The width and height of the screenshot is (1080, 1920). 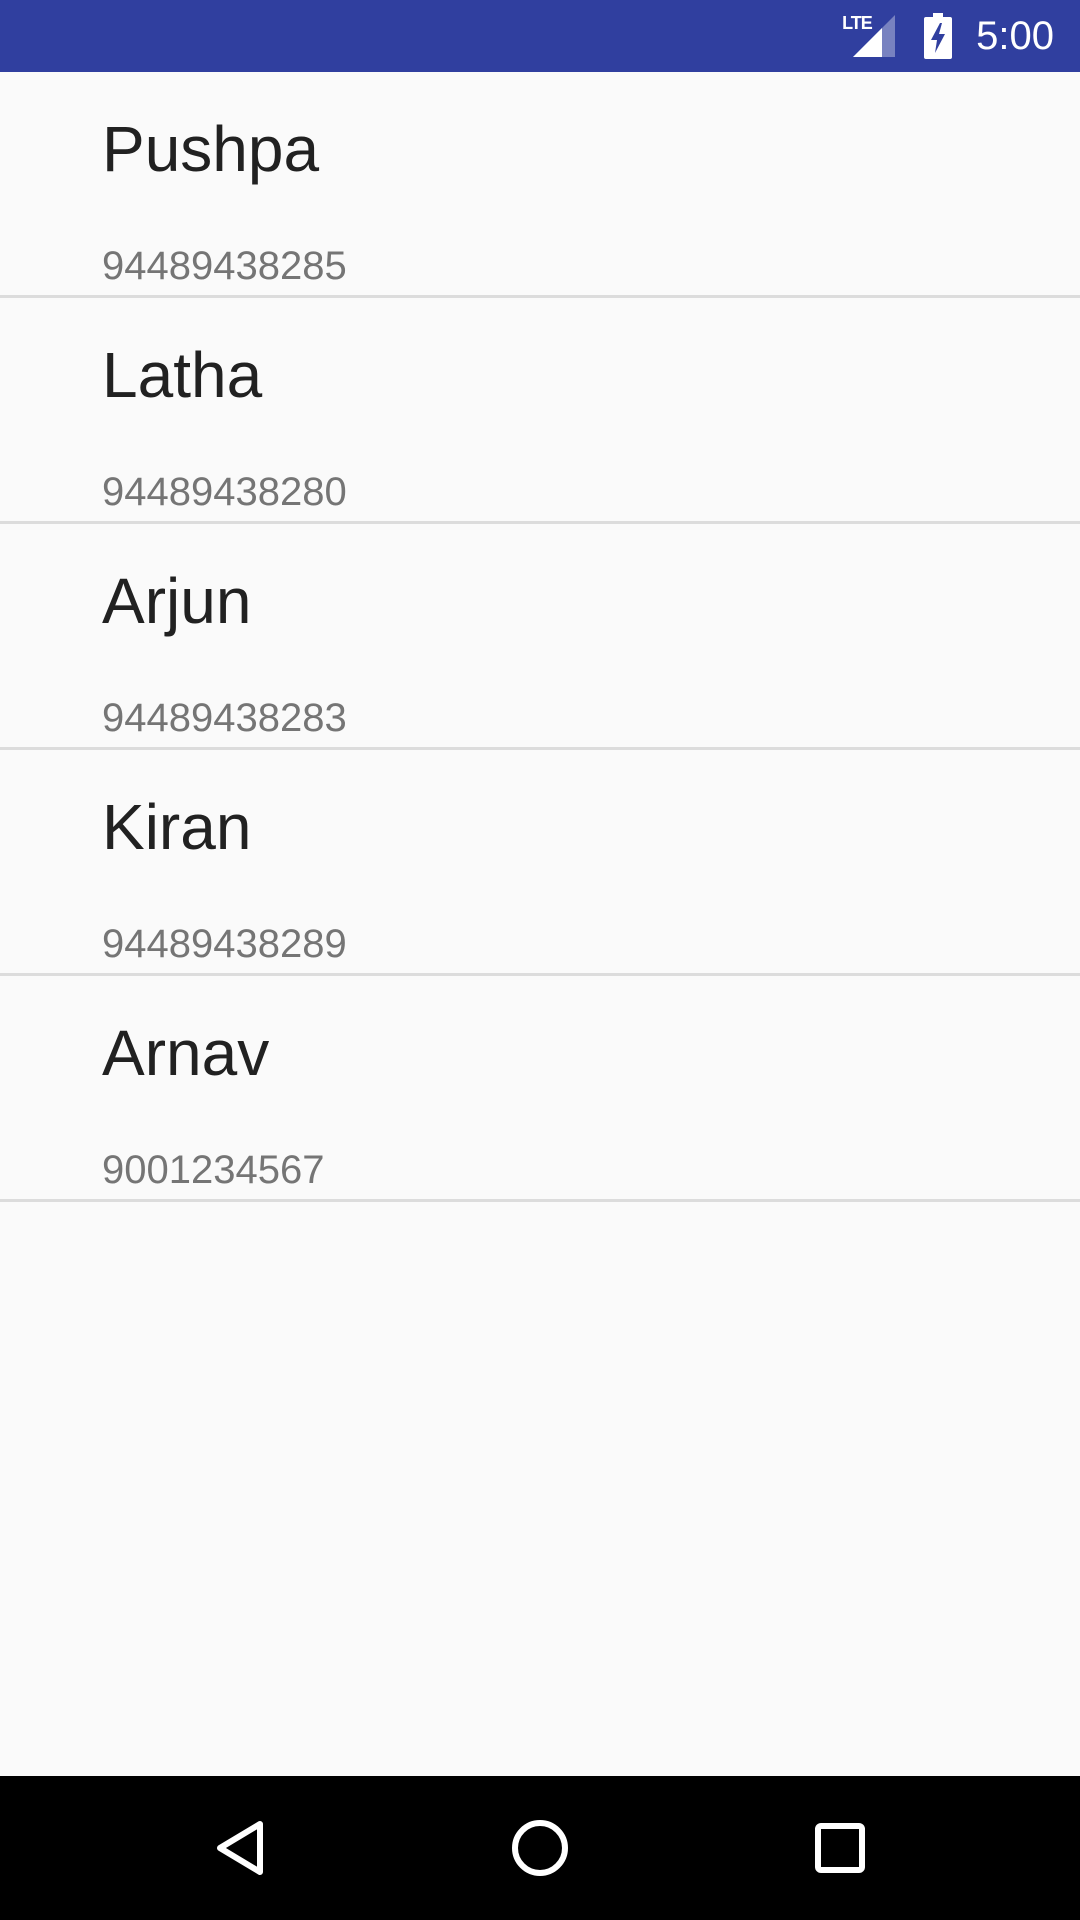 I want to click on lte-signal-icon: LTE, so click(x=870, y=36).